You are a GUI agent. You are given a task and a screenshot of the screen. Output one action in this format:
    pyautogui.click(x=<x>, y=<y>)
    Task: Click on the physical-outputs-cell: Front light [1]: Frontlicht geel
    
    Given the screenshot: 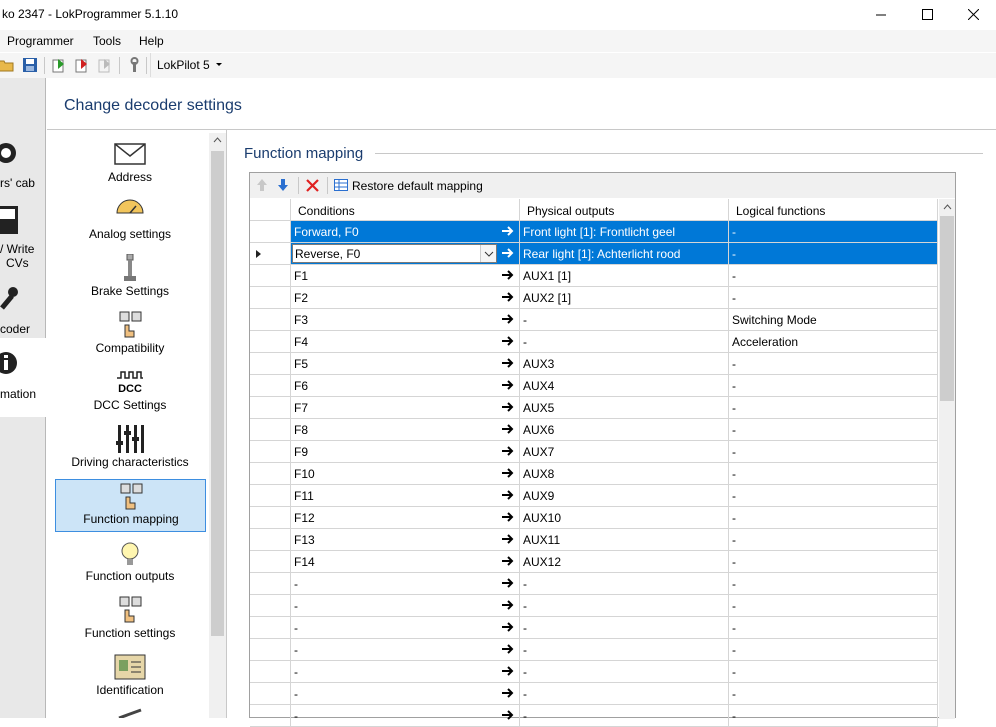 What is the action you would take?
    pyautogui.click(x=624, y=232)
    